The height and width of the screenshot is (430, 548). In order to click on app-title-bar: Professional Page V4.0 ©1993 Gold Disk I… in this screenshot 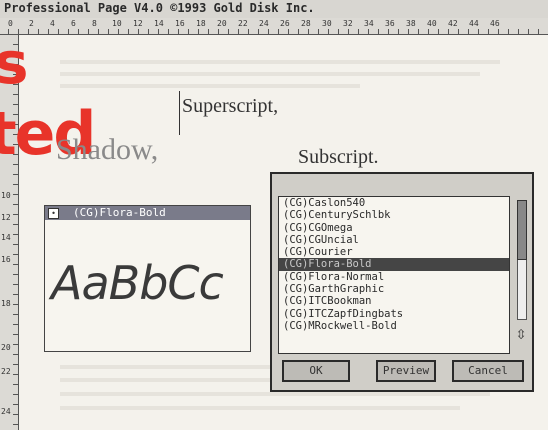, I will do `click(274, 9)`.